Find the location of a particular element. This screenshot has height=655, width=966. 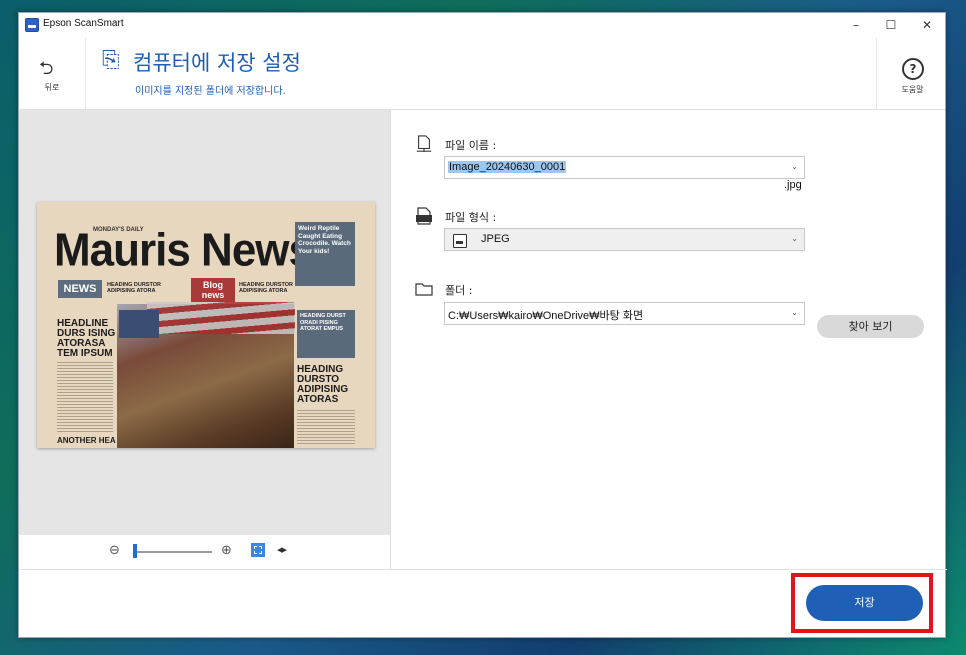

zoom-in-icon: ⊕ is located at coordinates (226, 550).